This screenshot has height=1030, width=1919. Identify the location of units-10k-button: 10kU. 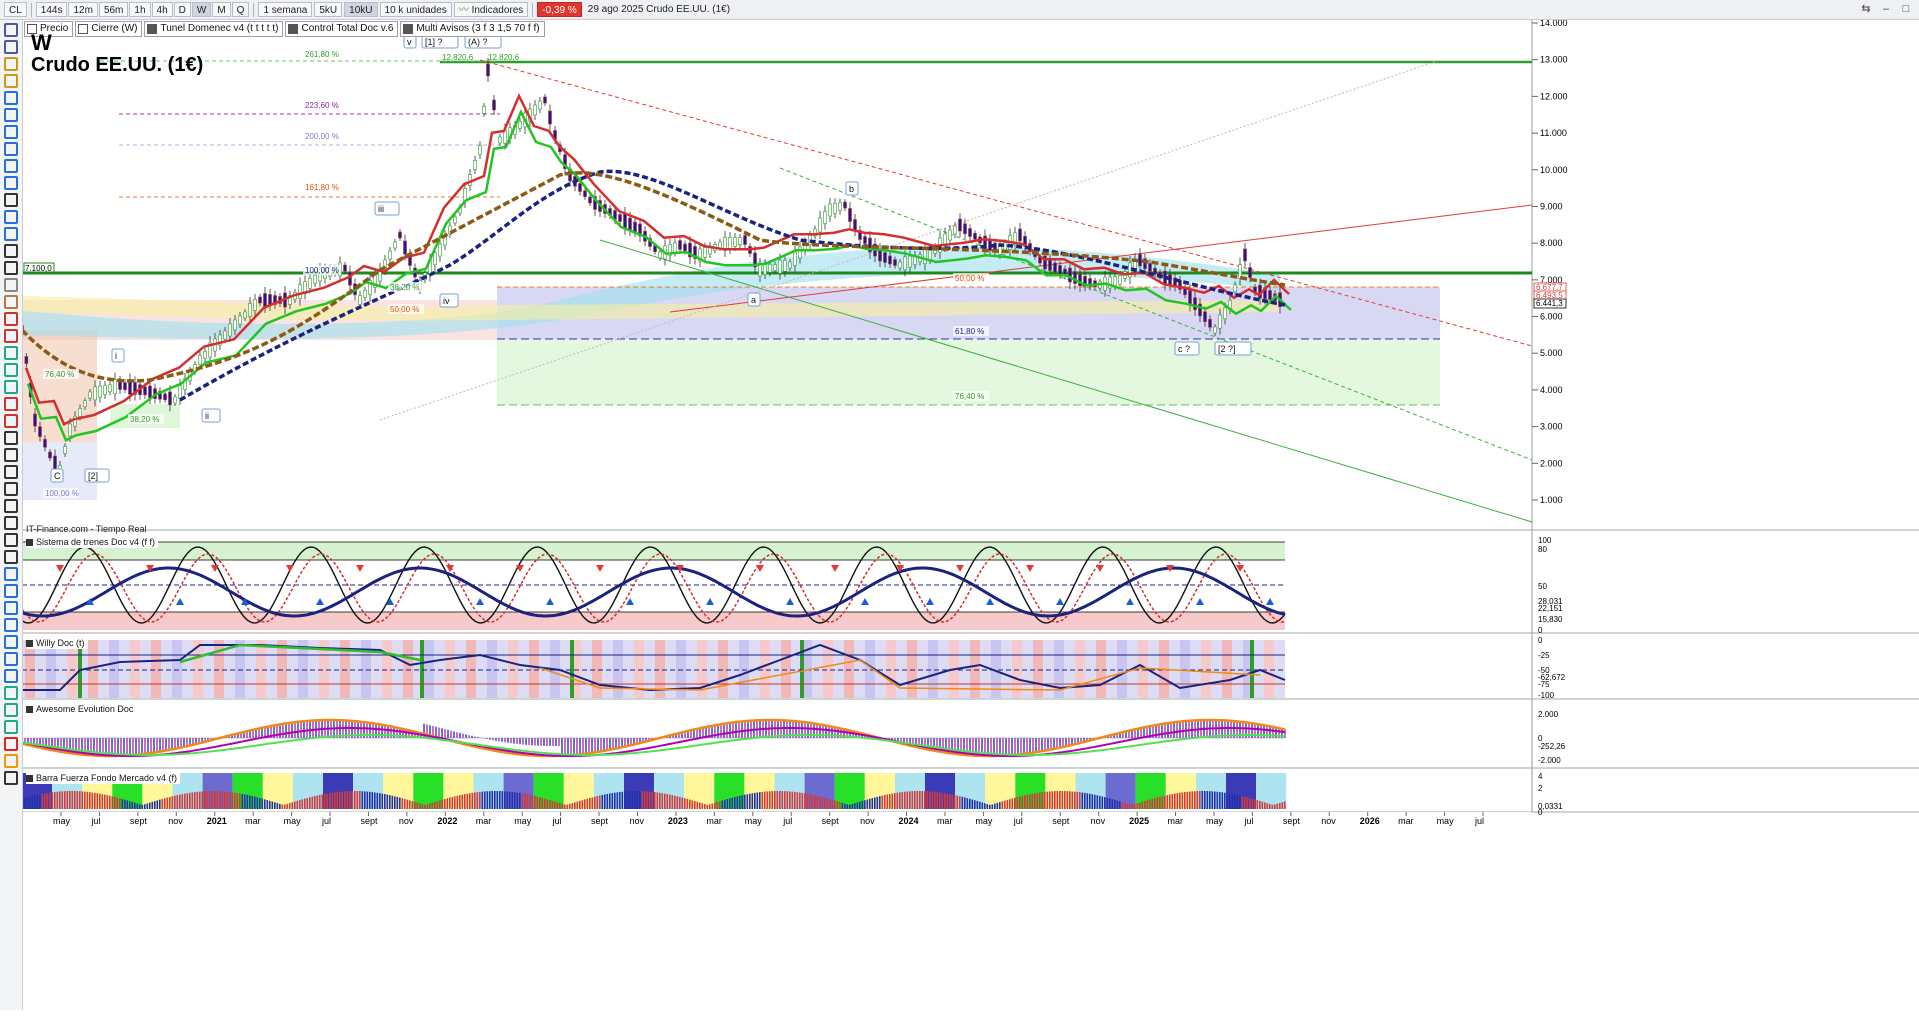
(361, 9).